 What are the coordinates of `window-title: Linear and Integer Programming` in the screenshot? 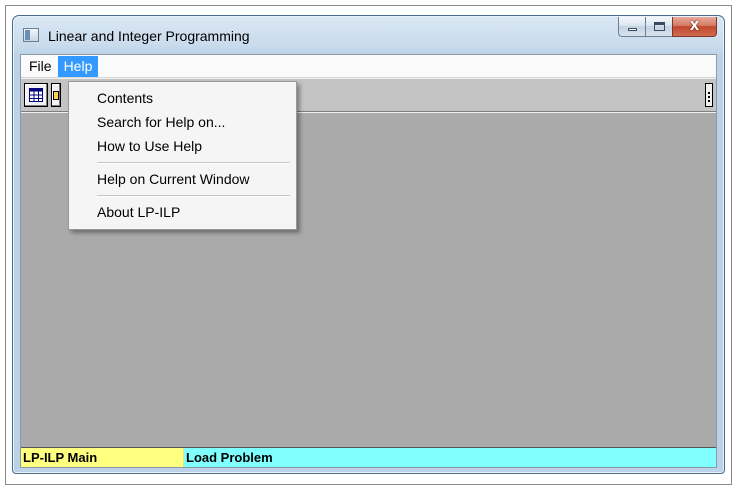 It's located at (149, 36).